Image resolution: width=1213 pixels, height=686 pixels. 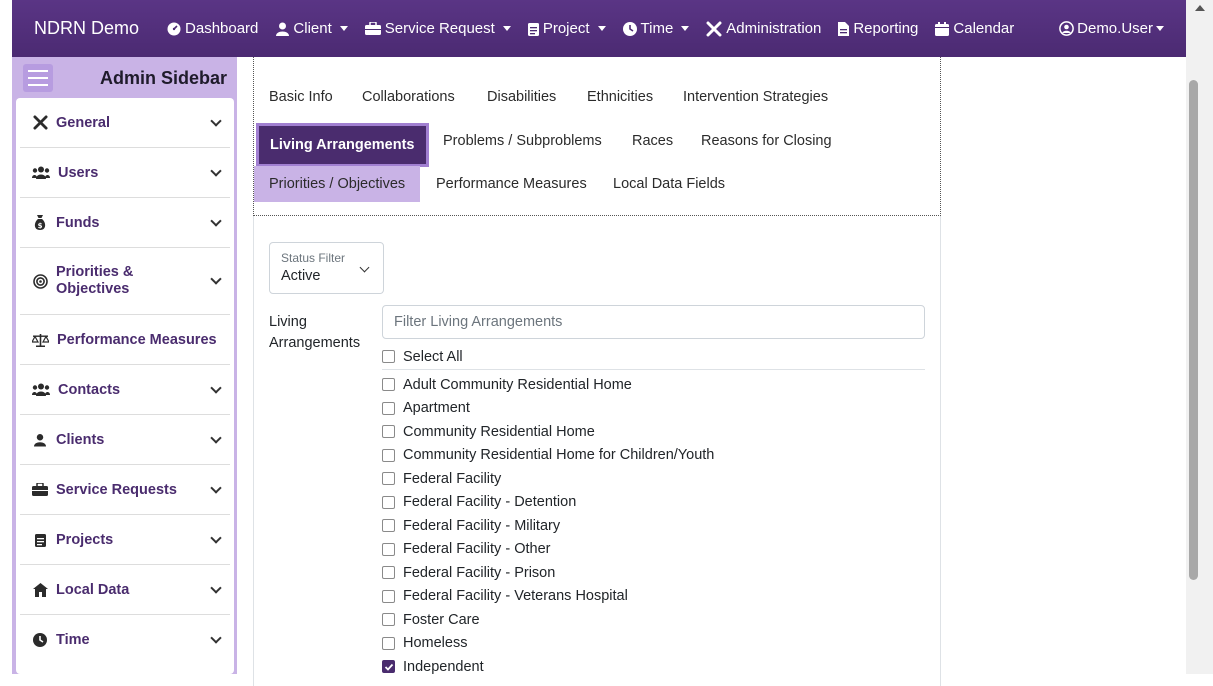 What do you see at coordinates (86, 28) in the screenshot?
I see `brand-logo-text: NDRN Demo` at bounding box center [86, 28].